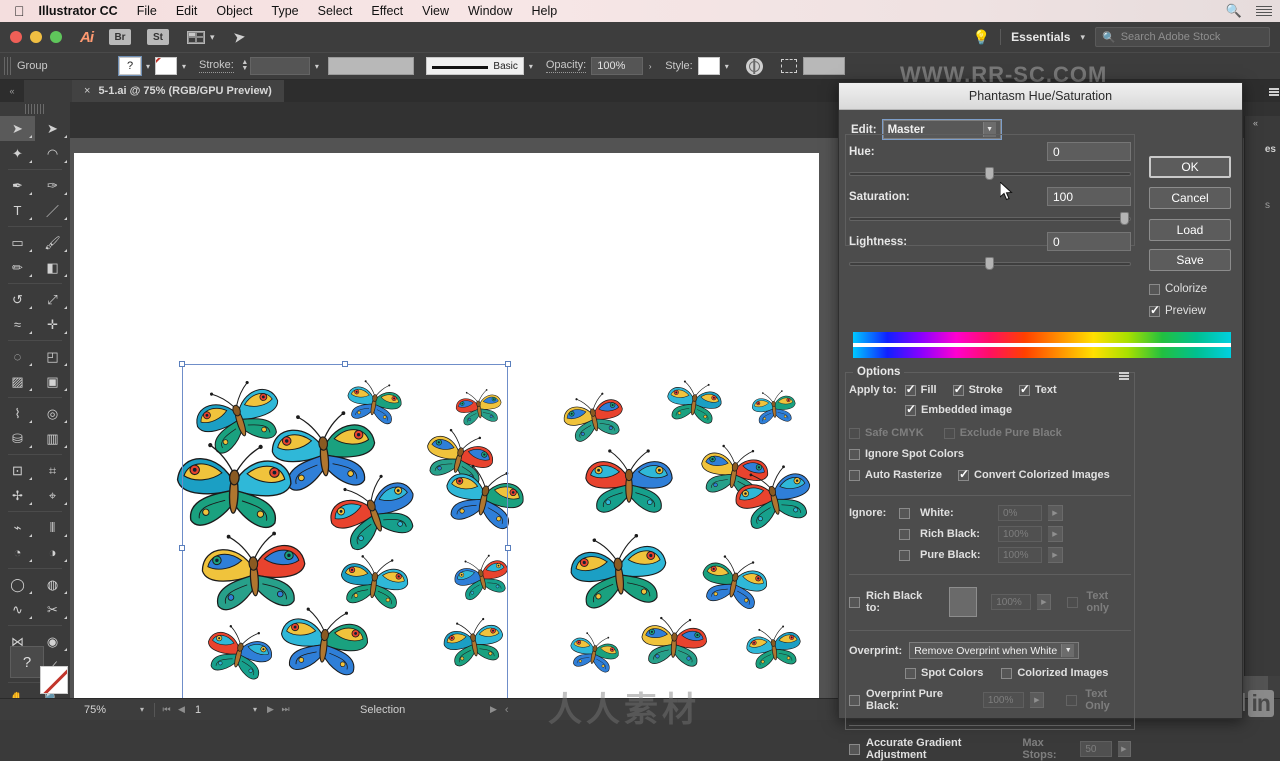 The image size is (1280, 761). What do you see at coordinates (1089, 241) in the screenshot?
I see `lightness-input: 0` at bounding box center [1089, 241].